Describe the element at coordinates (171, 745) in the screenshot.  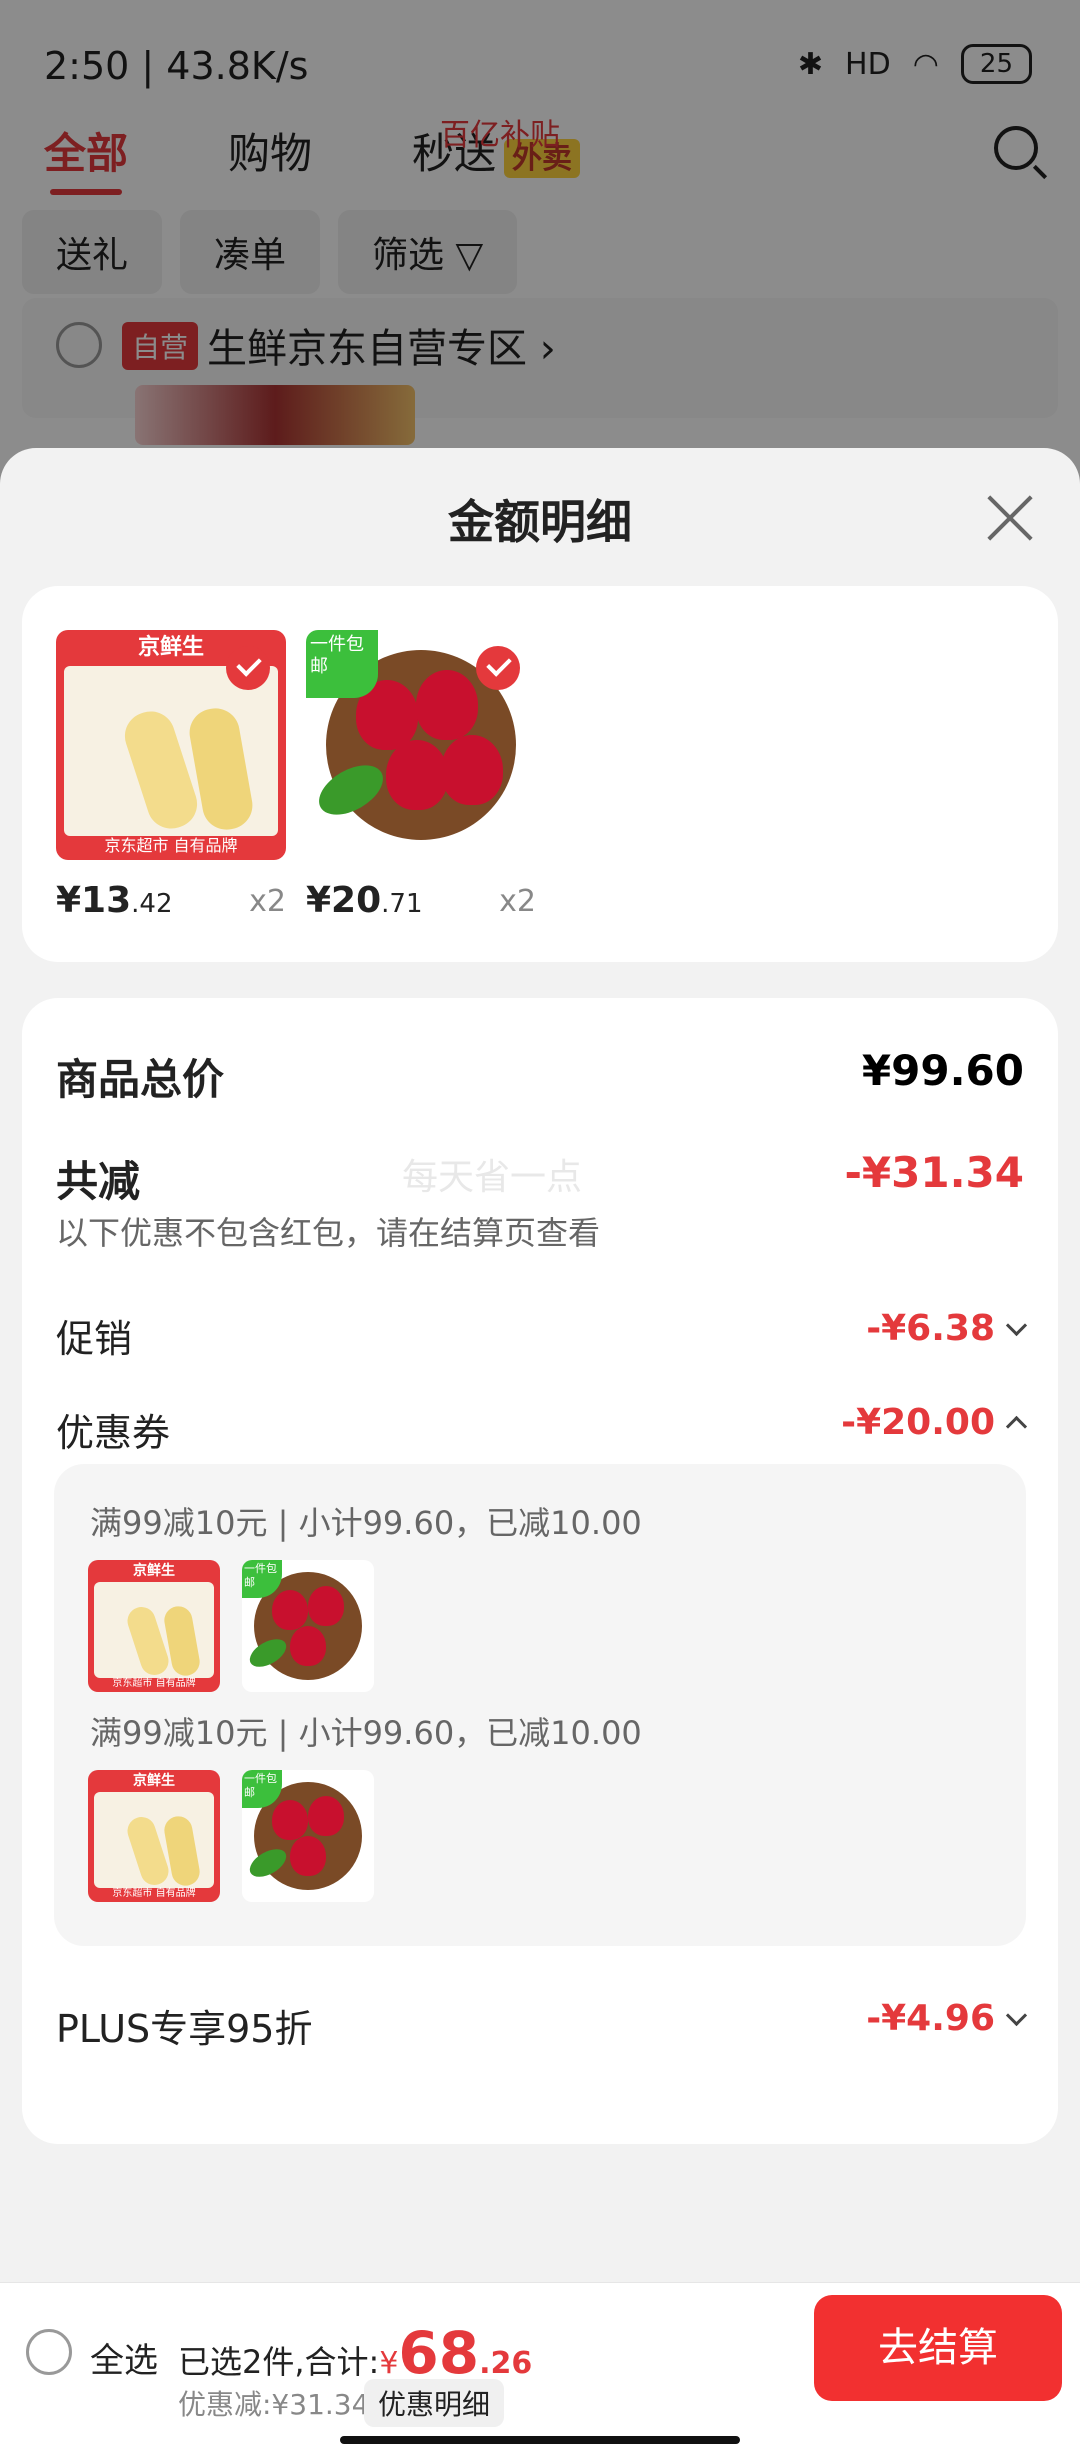
I see `product-image-corn: 京鲜生 京东超市 自有品牌` at that location.